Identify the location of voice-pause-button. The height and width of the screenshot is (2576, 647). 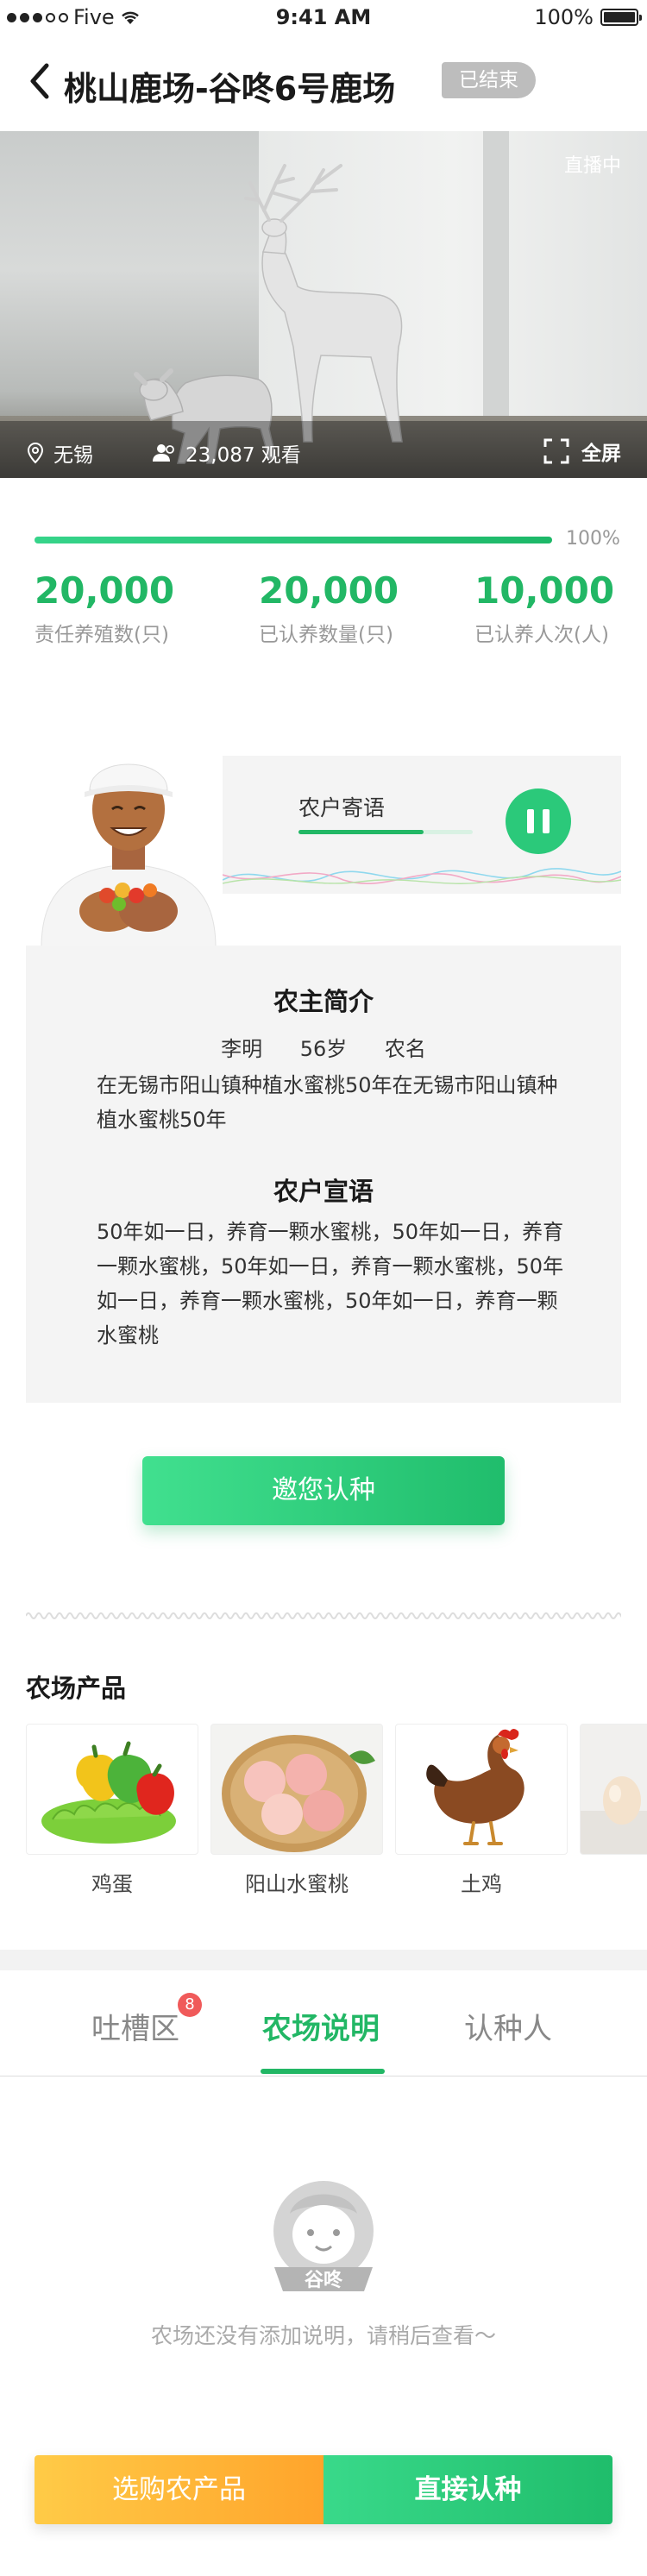
(539, 821).